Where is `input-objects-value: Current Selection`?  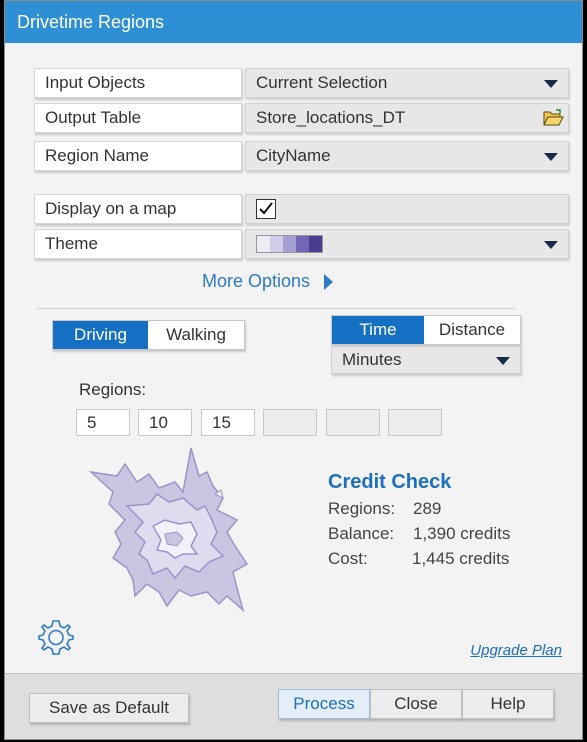
input-objects-value: Current Selection is located at coordinates (322, 82).